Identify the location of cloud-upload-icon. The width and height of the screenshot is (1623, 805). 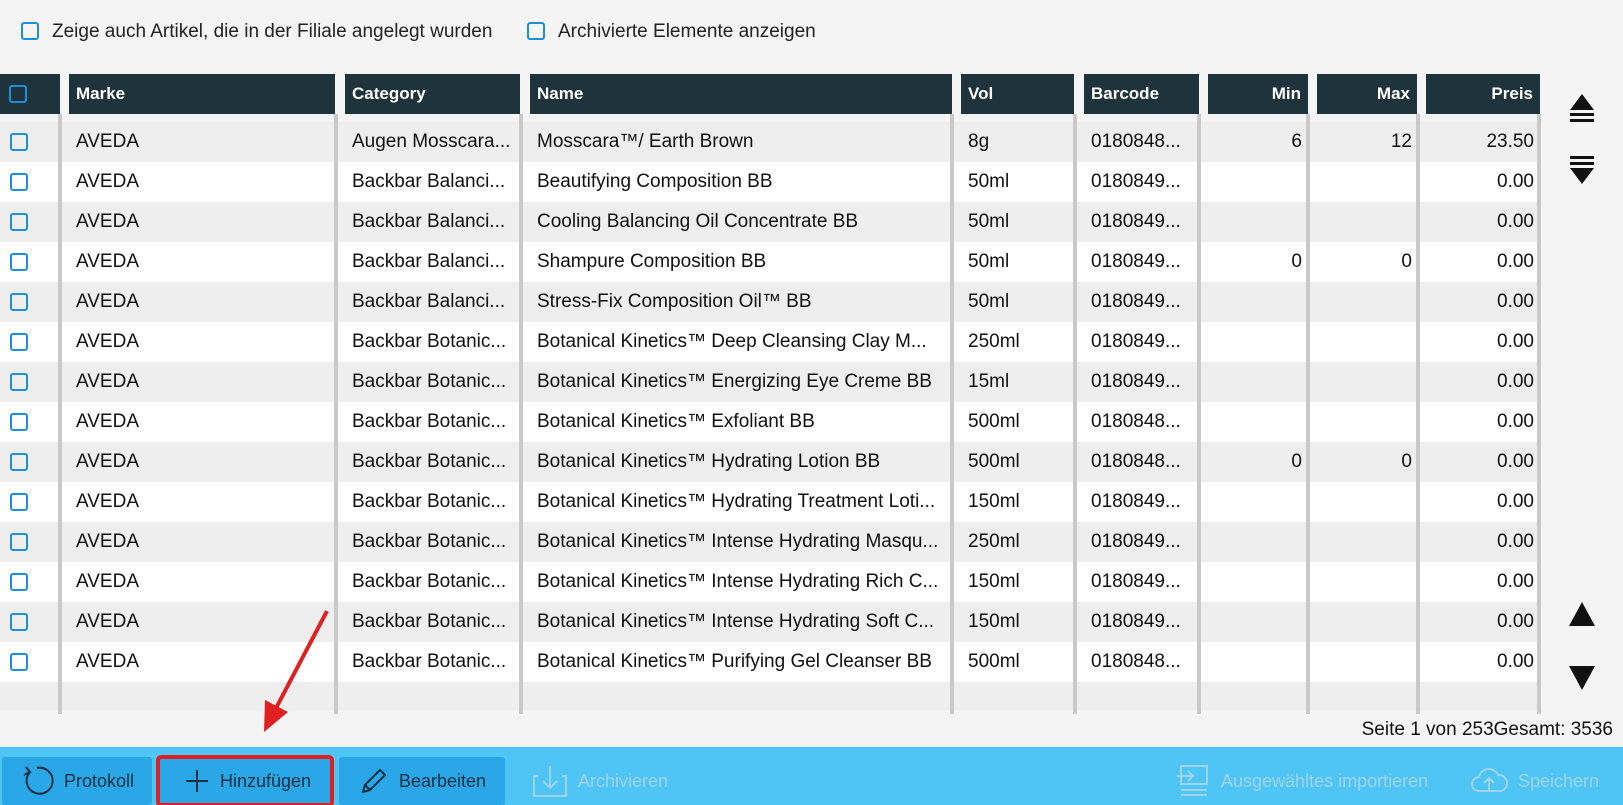
(1489, 779).